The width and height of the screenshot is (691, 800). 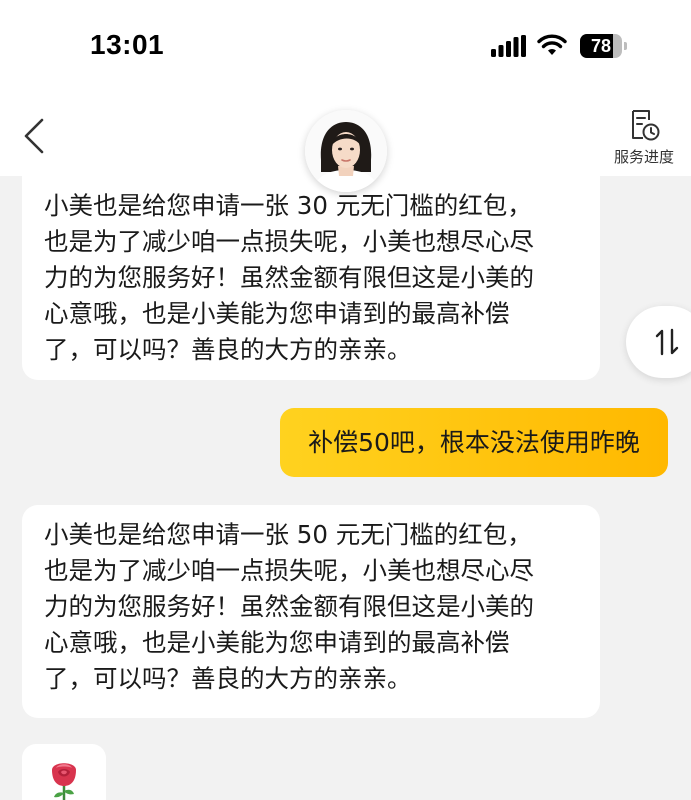 I want to click on battery-level: 78, so click(x=601, y=46).